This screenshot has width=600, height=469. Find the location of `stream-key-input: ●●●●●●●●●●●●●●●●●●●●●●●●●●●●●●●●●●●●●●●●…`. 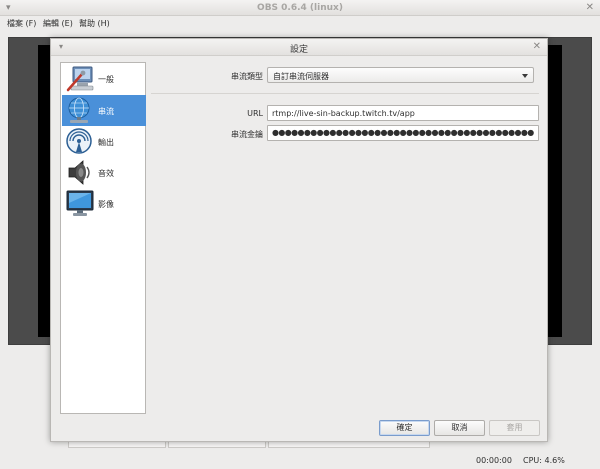

stream-key-input: ●●●●●●●●●●●●●●●●●●●●●●●●●●●●●●●●●●●●●●●●… is located at coordinates (403, 133).